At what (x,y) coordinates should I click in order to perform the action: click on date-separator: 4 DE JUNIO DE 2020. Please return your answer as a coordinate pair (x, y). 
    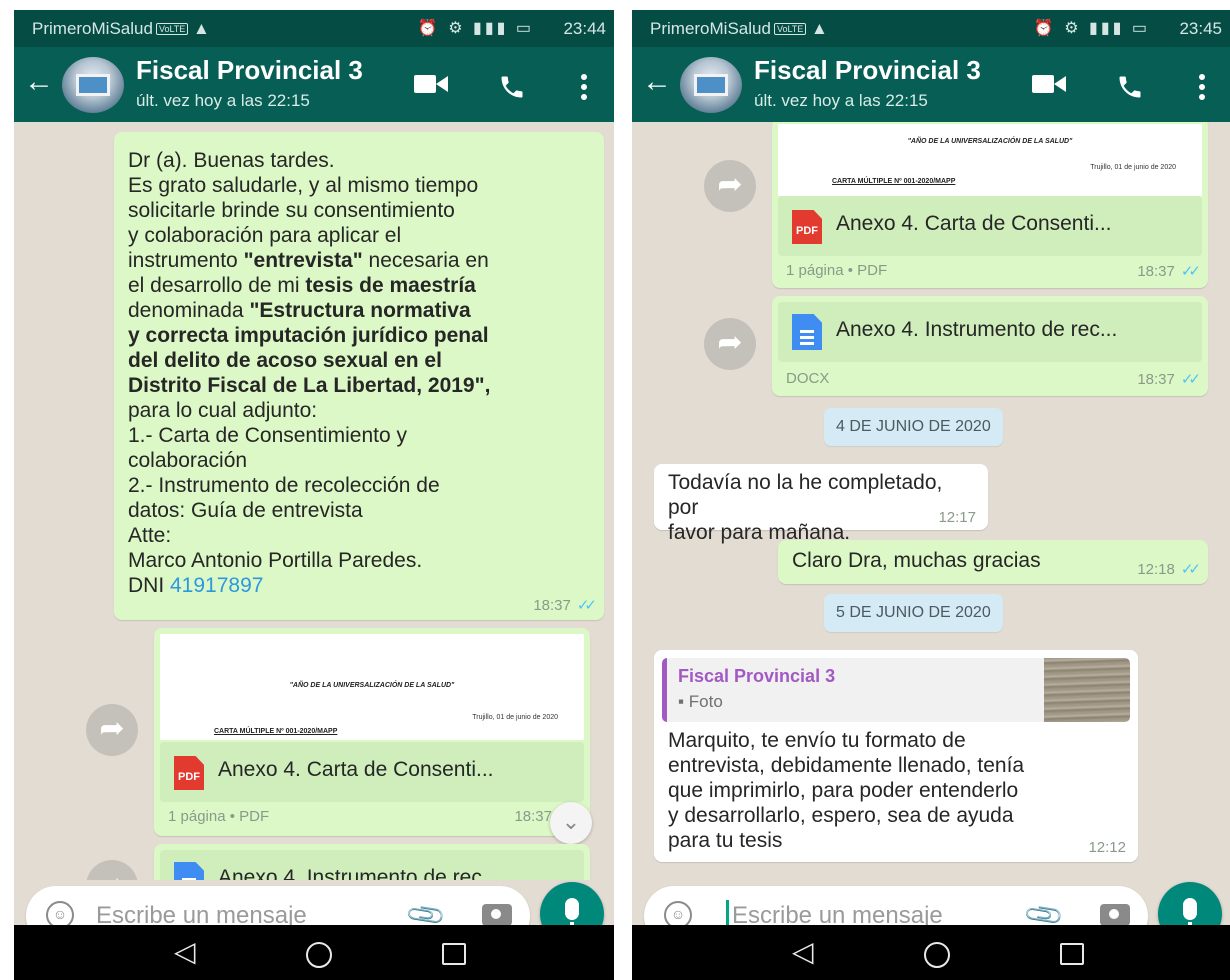
    Looking at the image, I should click on (913, 427).